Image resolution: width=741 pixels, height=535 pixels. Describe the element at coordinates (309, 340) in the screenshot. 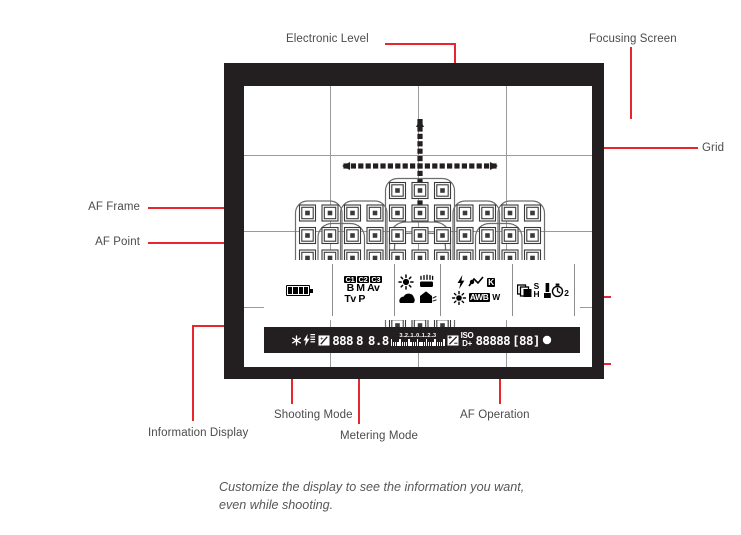

I see `flash-ready-icon` at that location.